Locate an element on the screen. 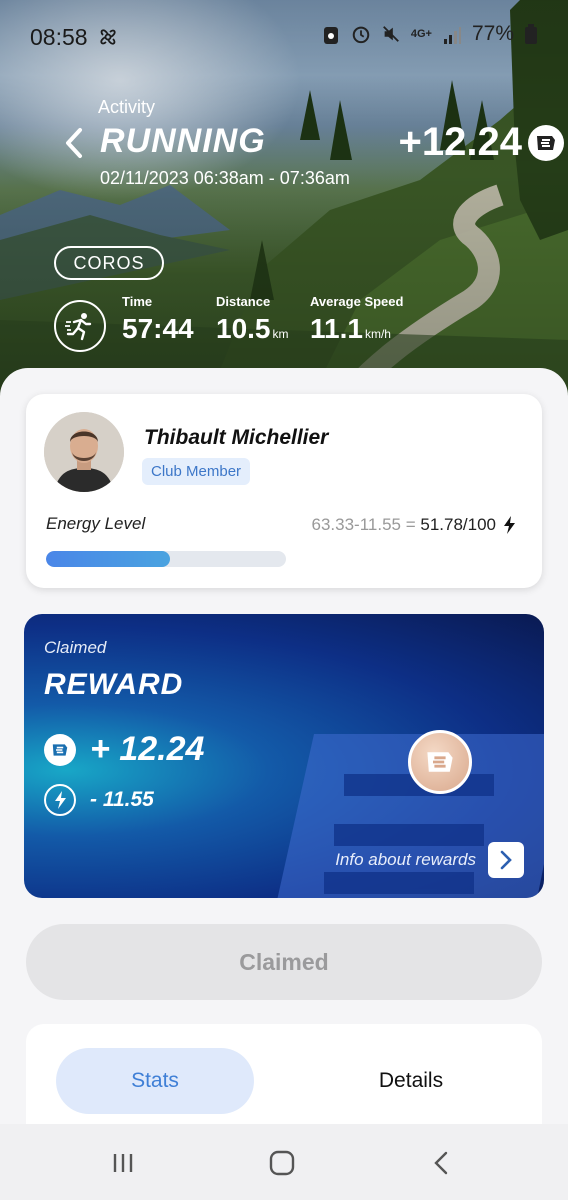 This screenshot has height=1200, width=568. stat-speed-unit: km/h is located at coordinates (377, 334).